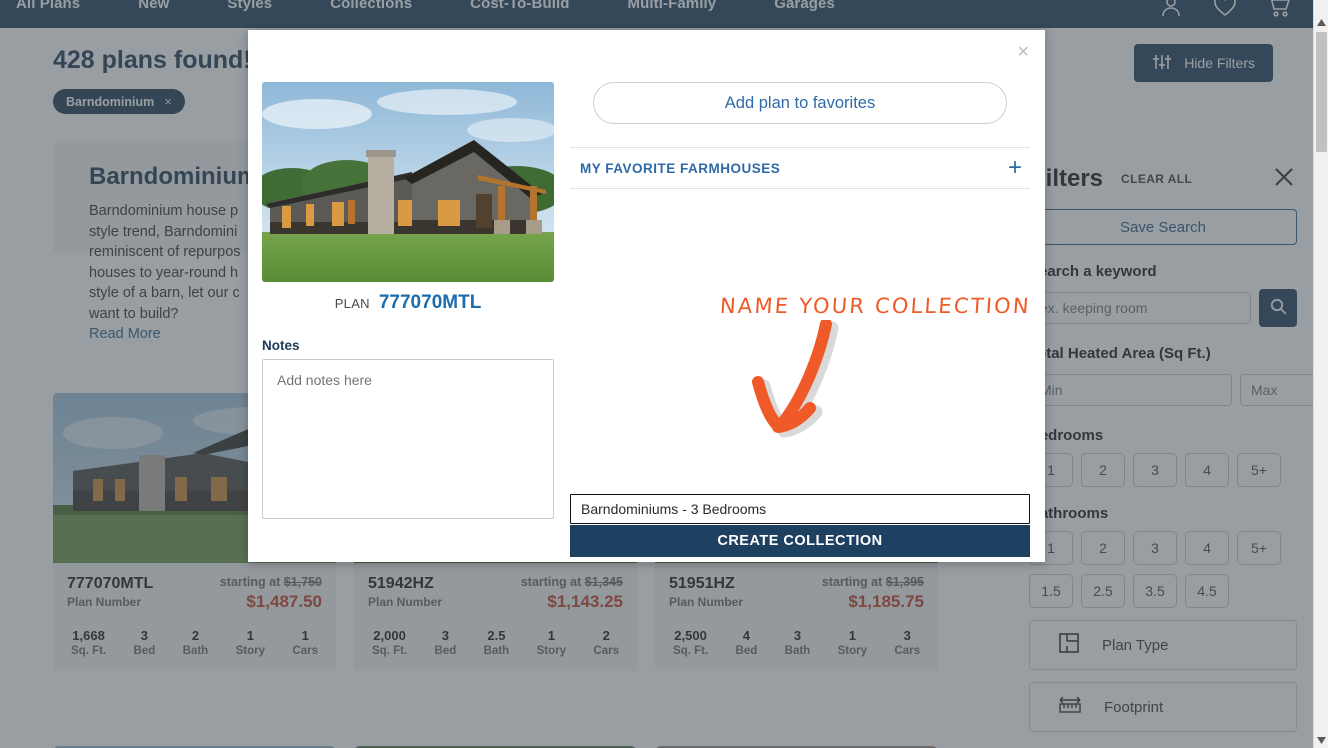 The width and height of the screenshot is (1328, 748). I want to click on favorite-collection-row: MY FAVORITE FARMHOUSES +, so click(800, 168).